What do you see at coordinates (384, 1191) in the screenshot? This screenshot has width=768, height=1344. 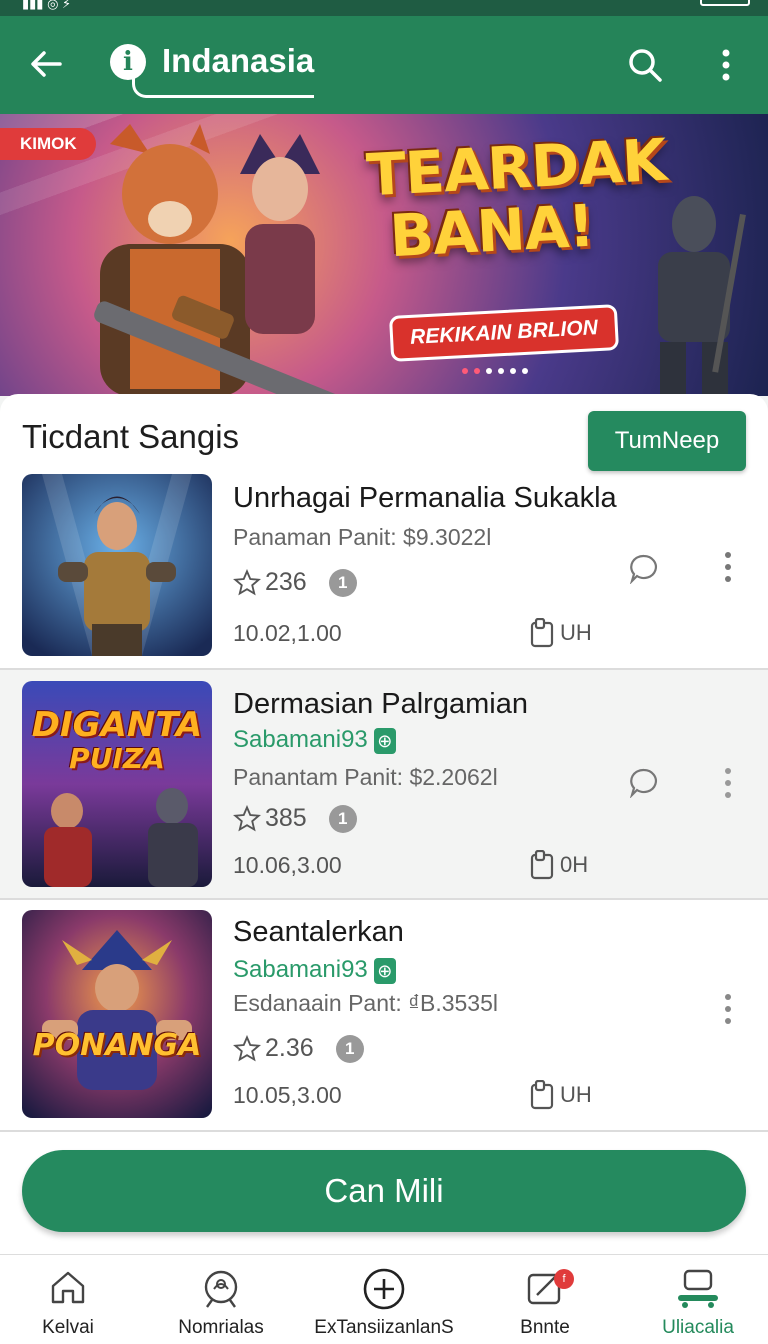 I see `primary-cta-button: Can Mili` at bounding box center [384, 1191].